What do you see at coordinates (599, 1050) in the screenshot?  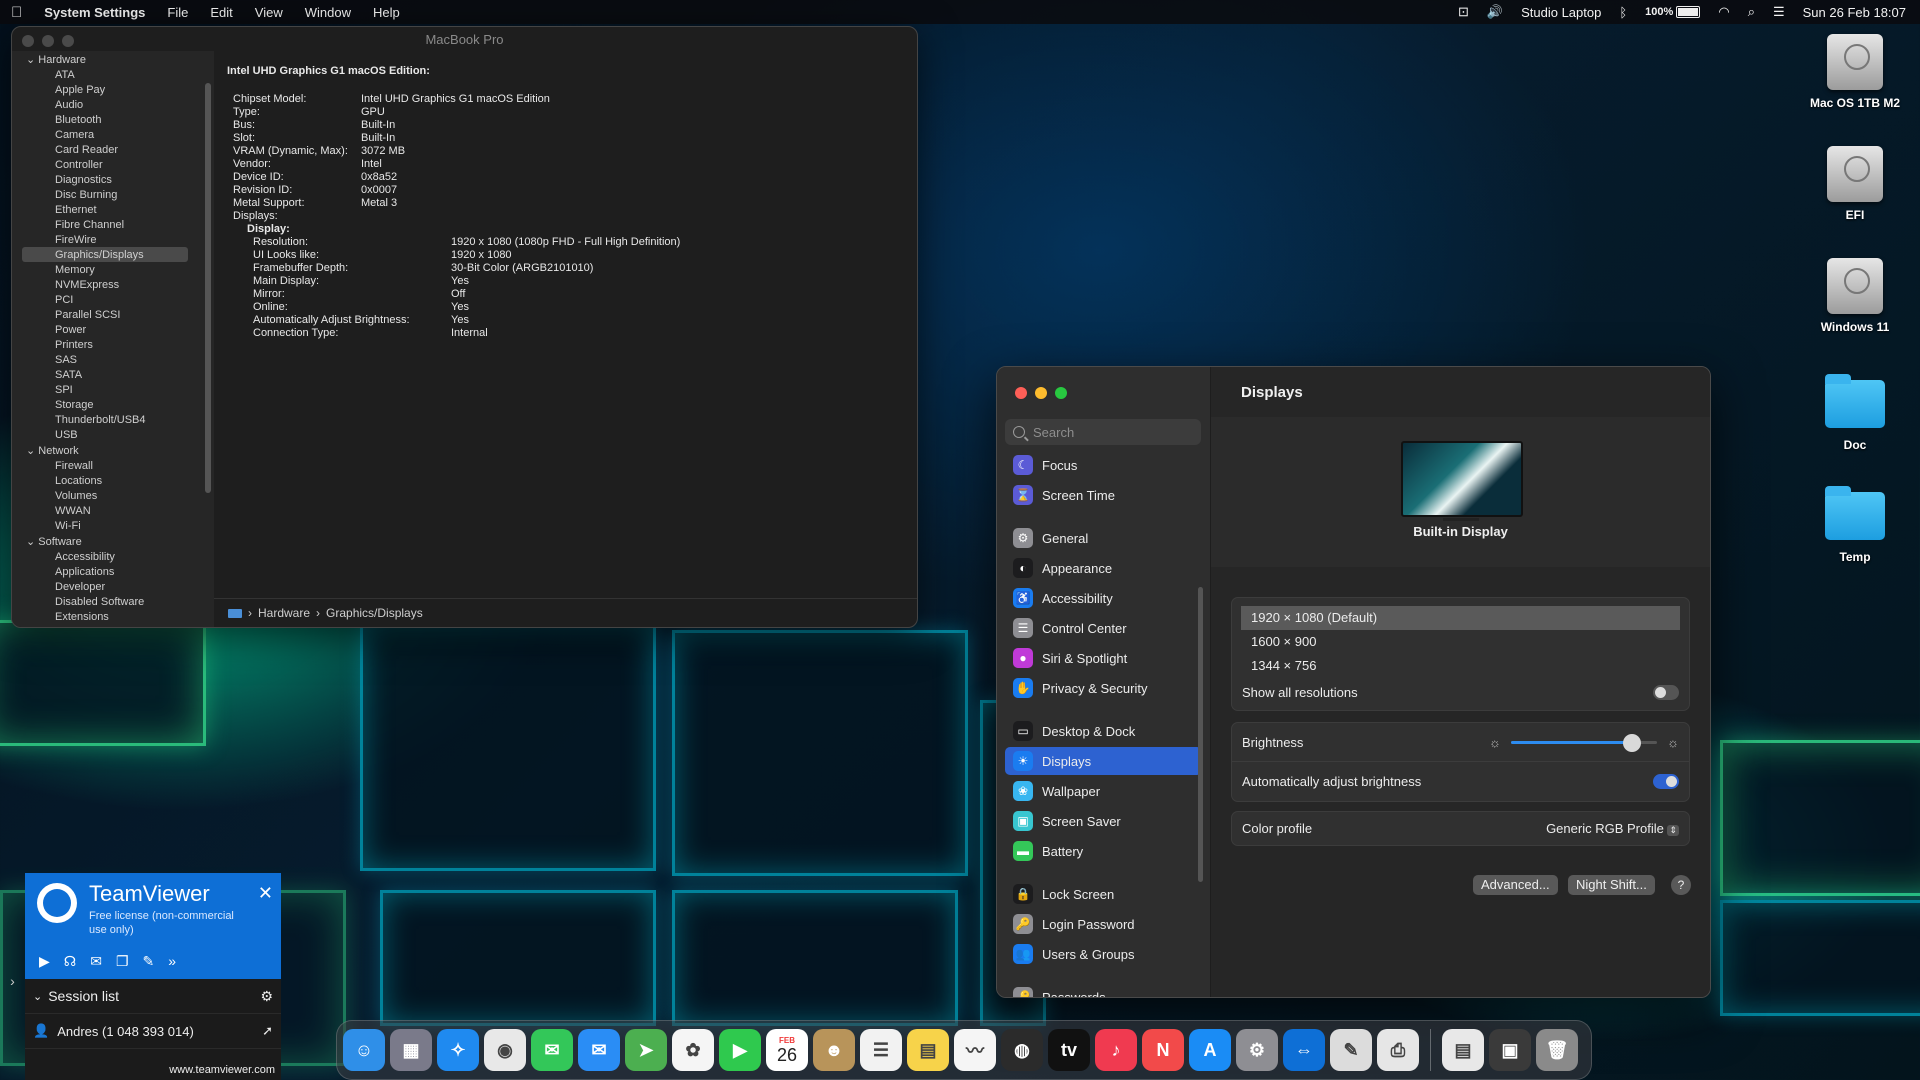 I see `mail-icon: ✉` at bounding box center [599, 1050].